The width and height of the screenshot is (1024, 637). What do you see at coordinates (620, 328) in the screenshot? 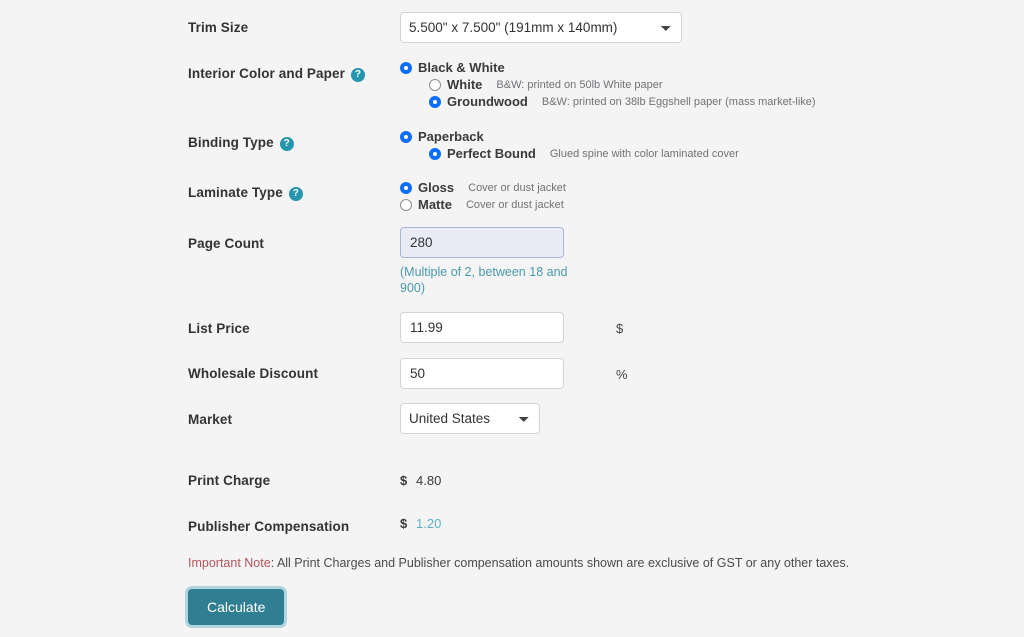
I see `list-price-unit: $` at bounding box center [620, 328].